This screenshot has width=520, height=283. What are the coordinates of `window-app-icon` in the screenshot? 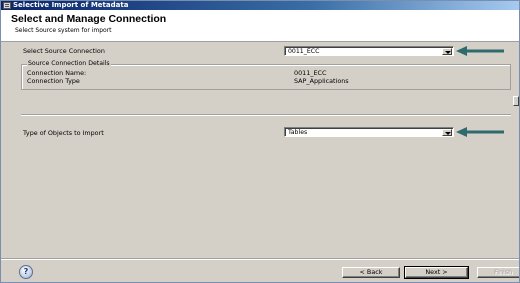 It's located at (7, 5).